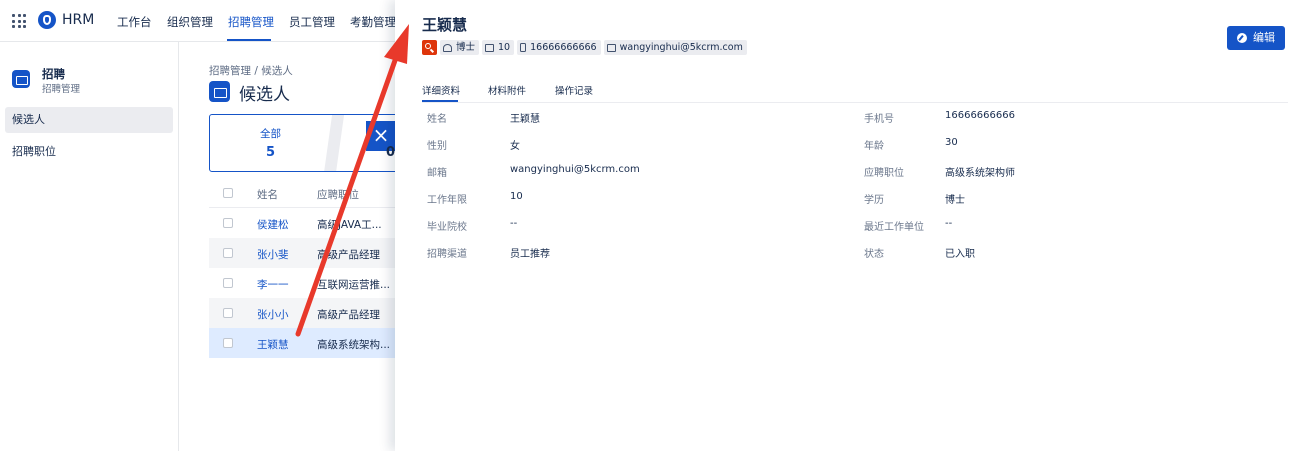 The image size is (1314, 451). I want to click on field-label-position: 应聘职位, so click(884, 173).